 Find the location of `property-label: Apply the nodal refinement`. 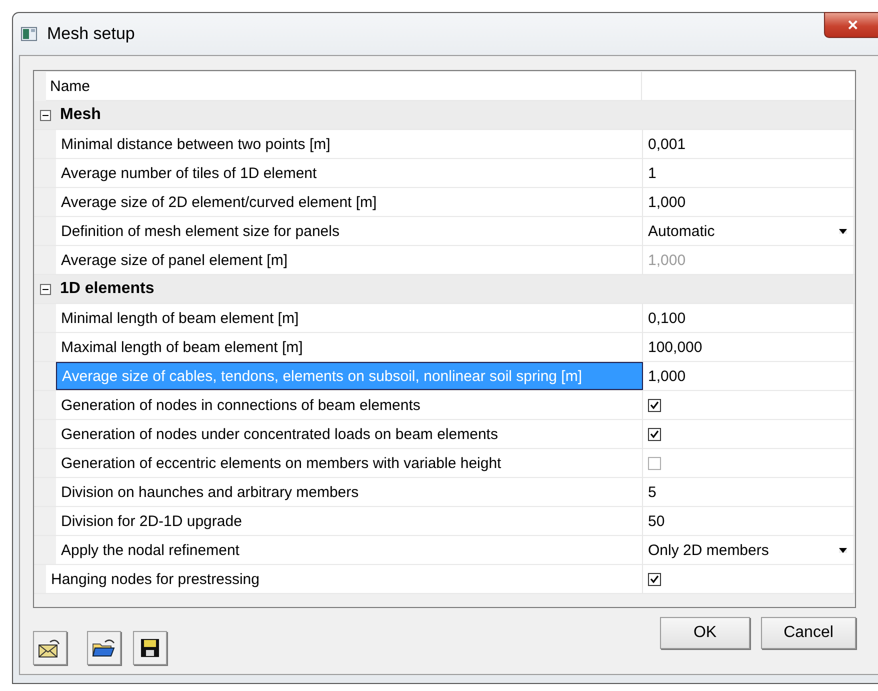

property-label: Apply the nodal refinement is located at coordinates (349, 550).